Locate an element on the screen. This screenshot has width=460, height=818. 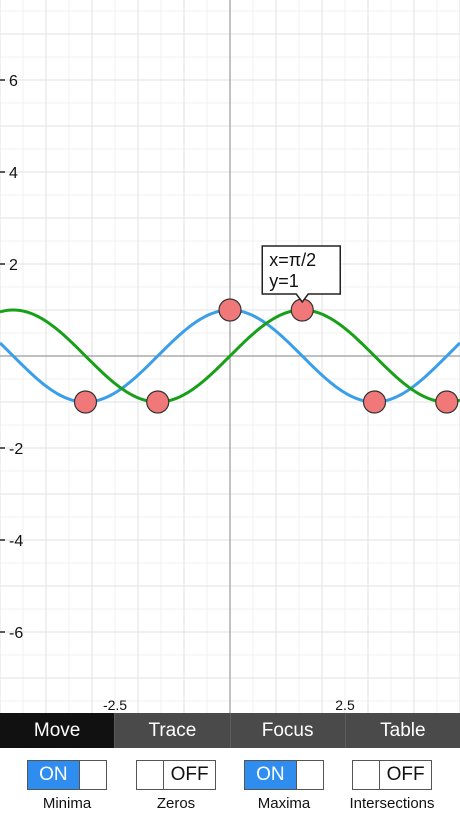
tab-table: Table is located at coordinates (402, 730).